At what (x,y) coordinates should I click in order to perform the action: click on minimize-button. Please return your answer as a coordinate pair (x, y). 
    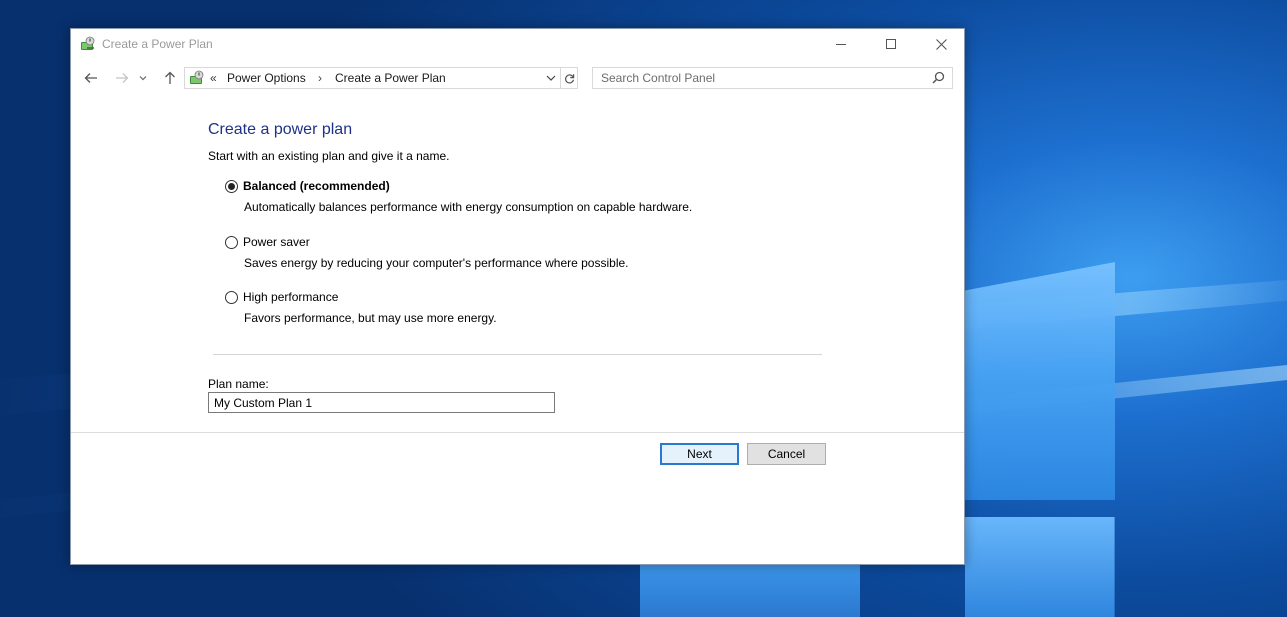
    Looking at the image, I should click on (841, 44).